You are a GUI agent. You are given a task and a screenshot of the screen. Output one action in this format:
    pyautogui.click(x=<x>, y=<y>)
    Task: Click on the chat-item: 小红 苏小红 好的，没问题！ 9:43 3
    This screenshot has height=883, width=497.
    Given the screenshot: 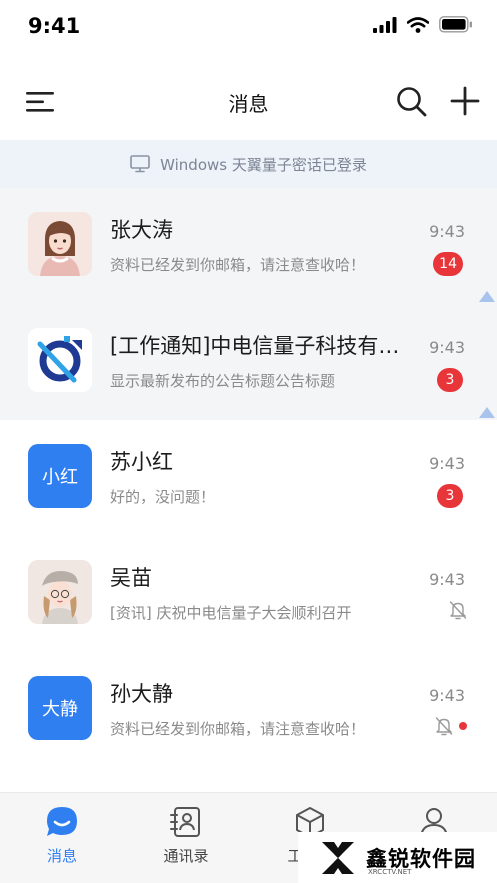 What is the action you would take?
    pyautogui.click(x=248, y=478)
    